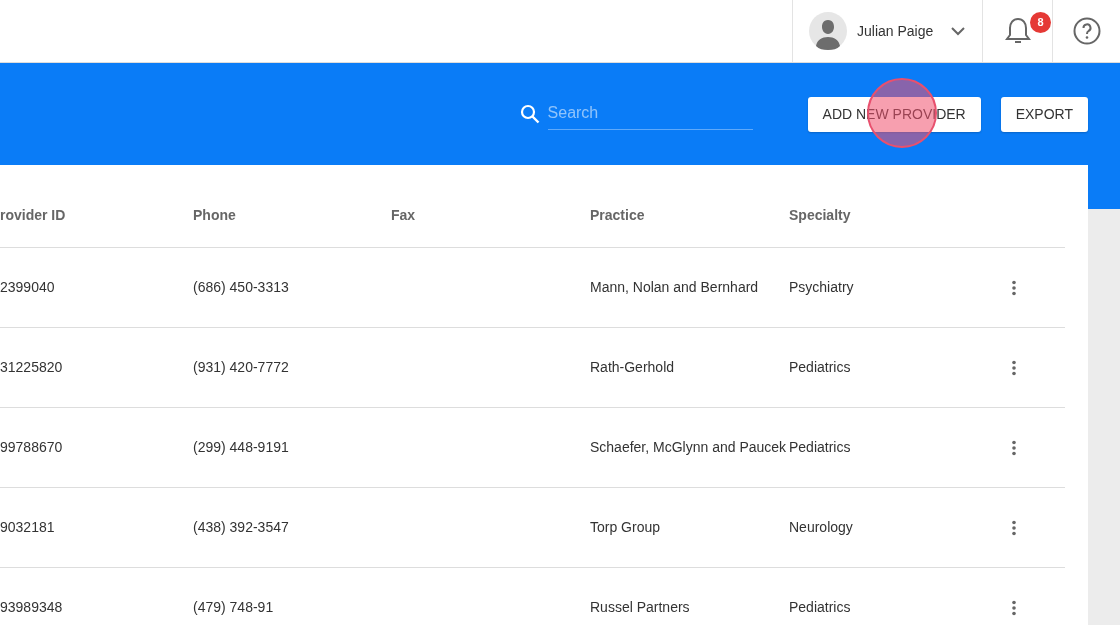  Describe the element at coordinates (688, 447) in the screenshot. I see `table-cell: Schaefer, McGlynn and Paucek` at that location.